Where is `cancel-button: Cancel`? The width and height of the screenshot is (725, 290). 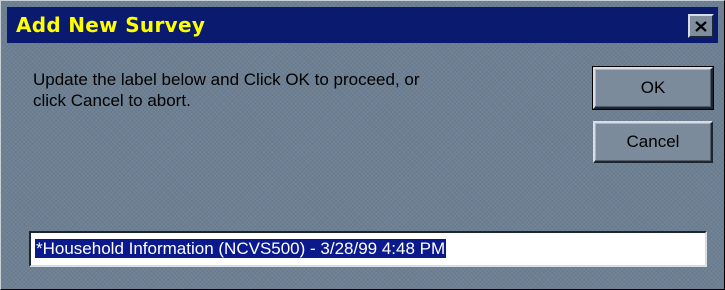 cancel-button: Cancel is located at coordinates (653, 142).